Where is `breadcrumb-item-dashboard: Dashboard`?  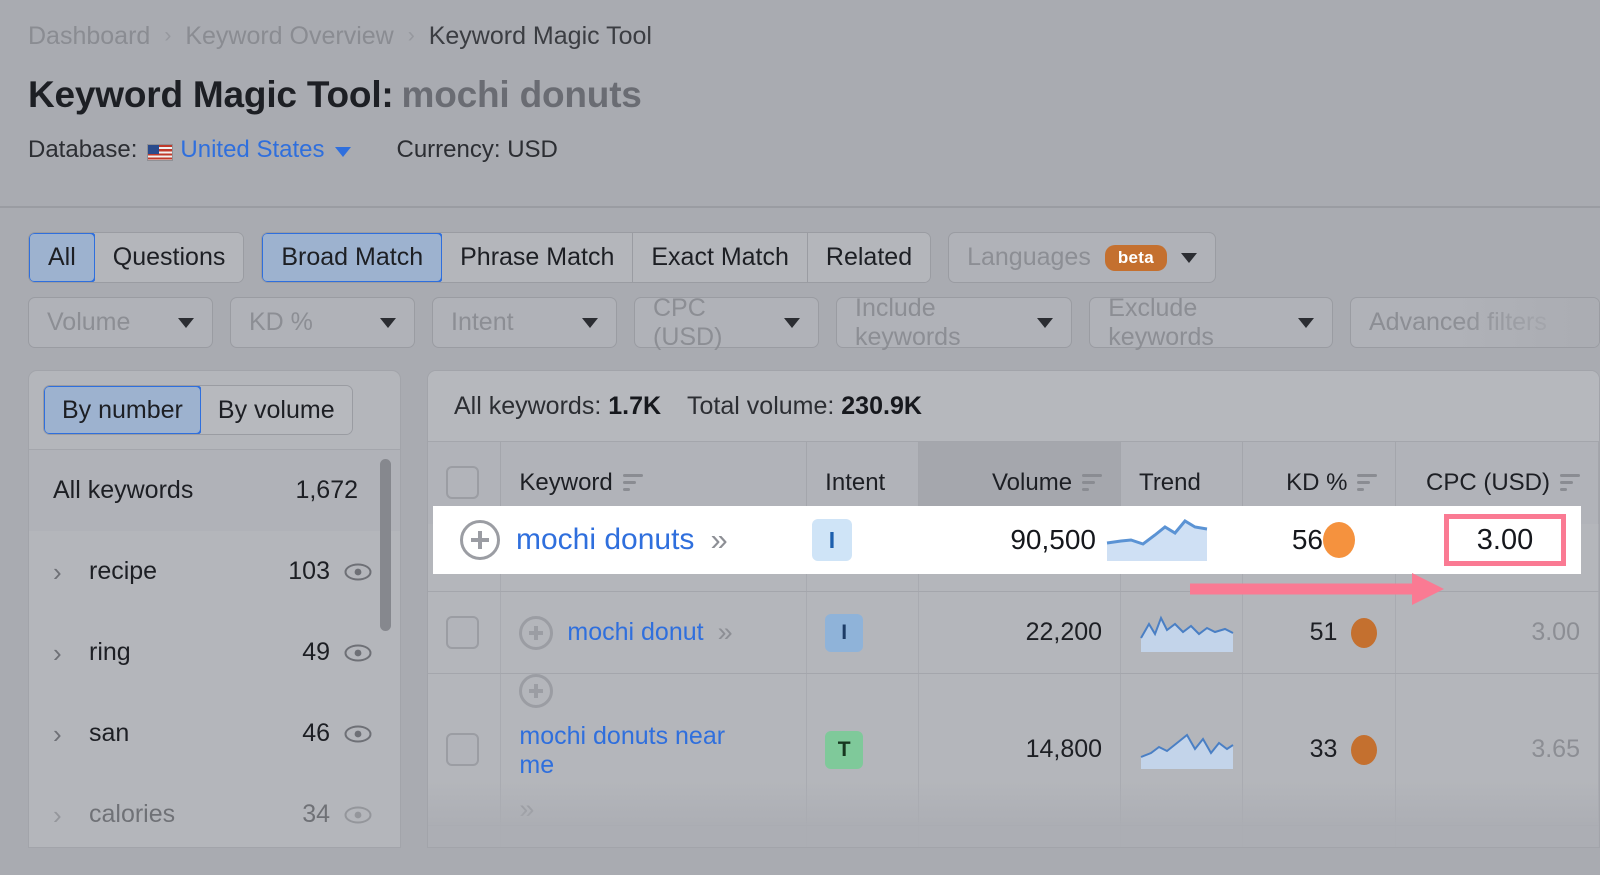 breadcrumb-item-dashboard: Dashboard is located at coordinates (89, 36).